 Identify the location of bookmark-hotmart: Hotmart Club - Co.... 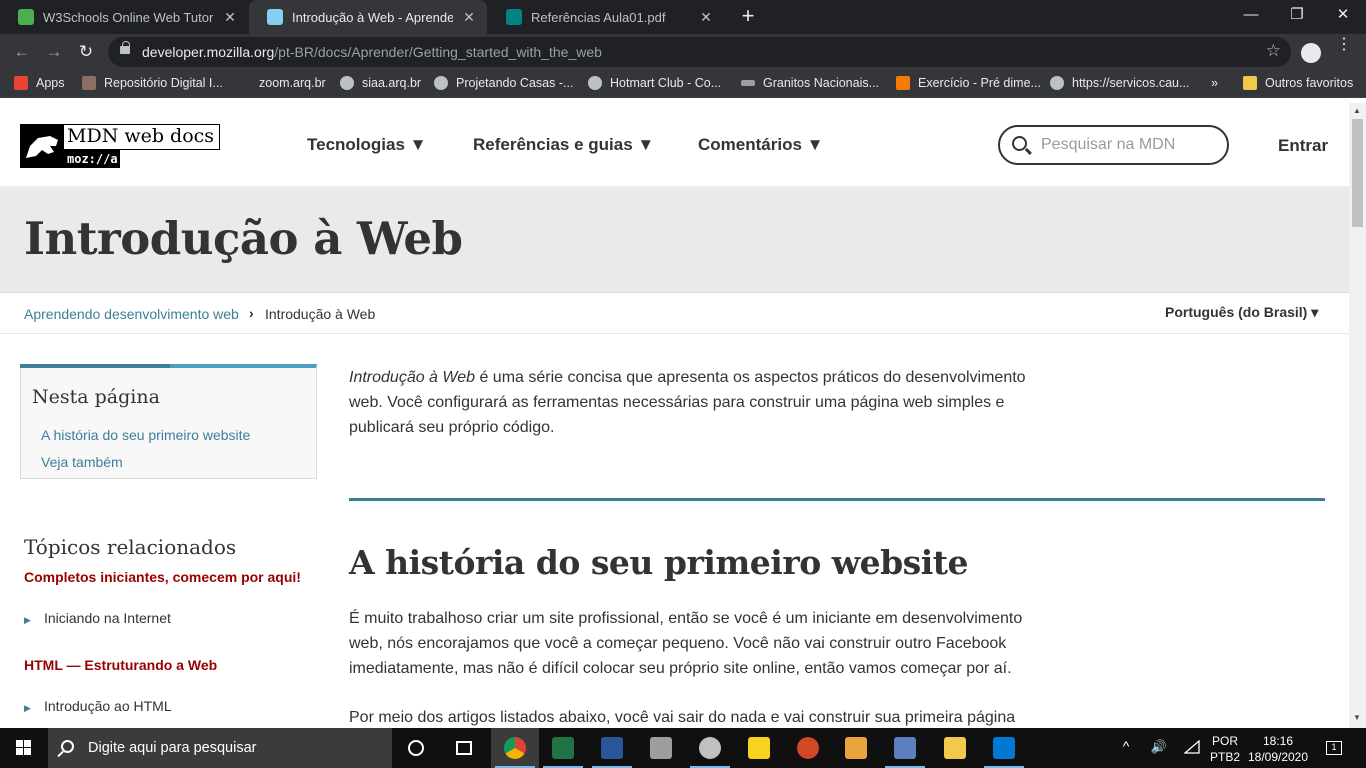
(654, 83).